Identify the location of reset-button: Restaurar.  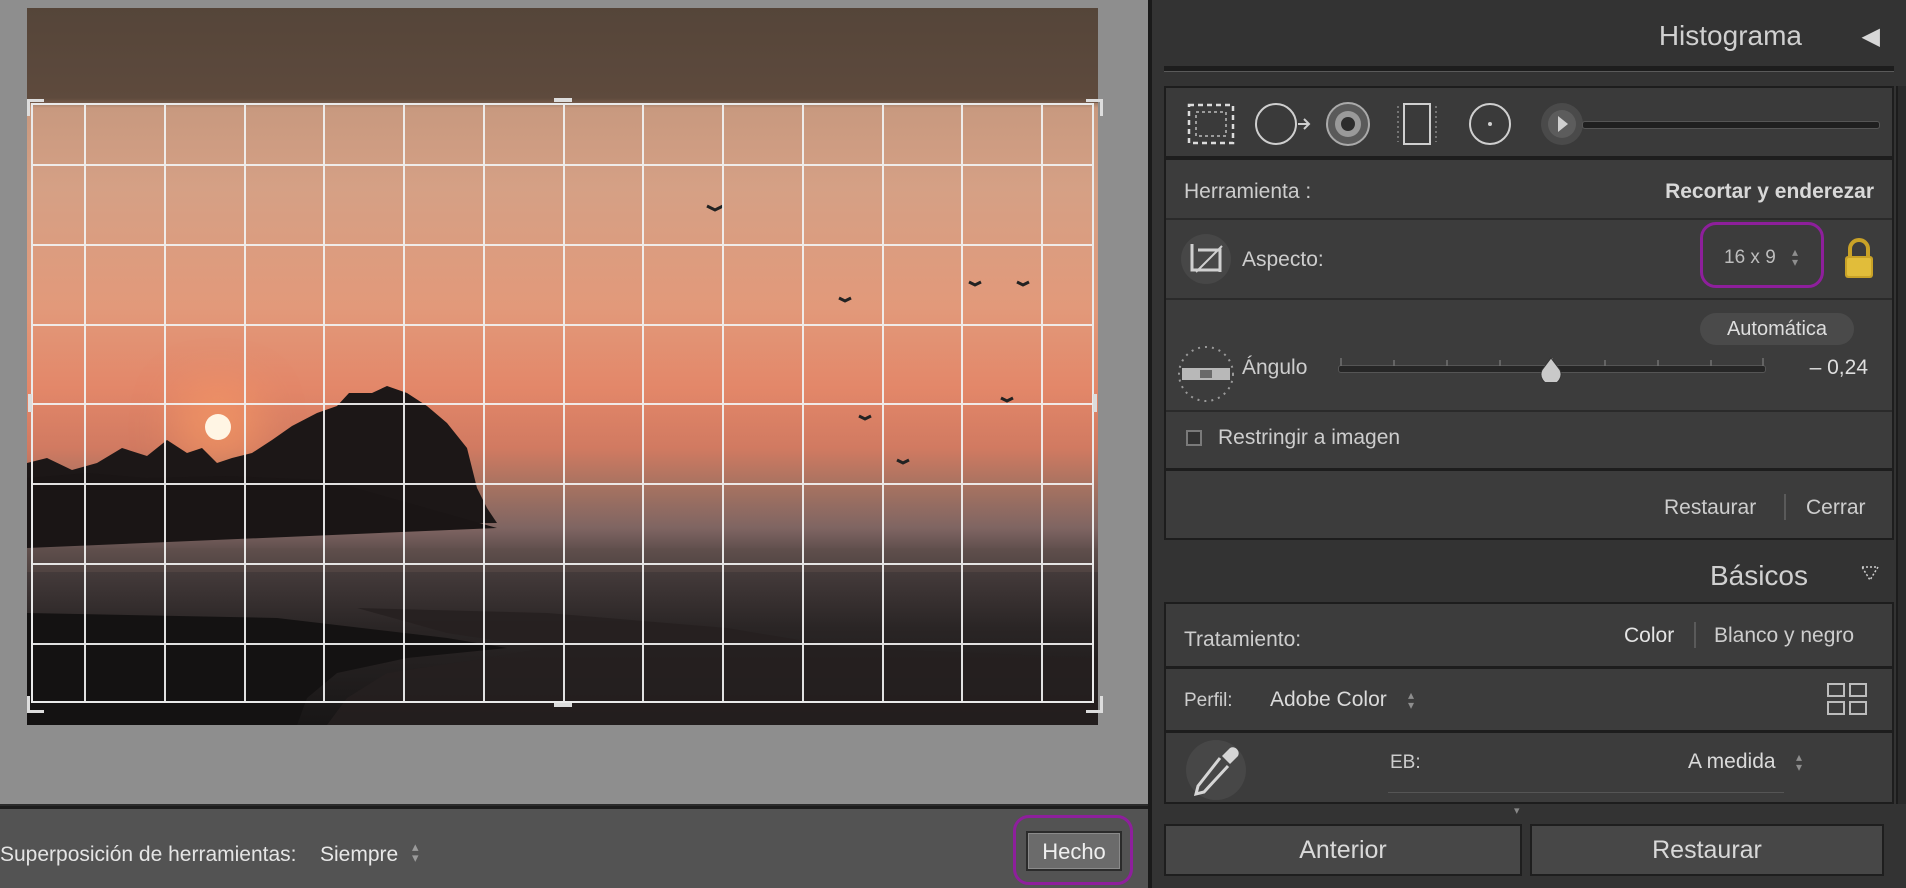
(1707, 850).